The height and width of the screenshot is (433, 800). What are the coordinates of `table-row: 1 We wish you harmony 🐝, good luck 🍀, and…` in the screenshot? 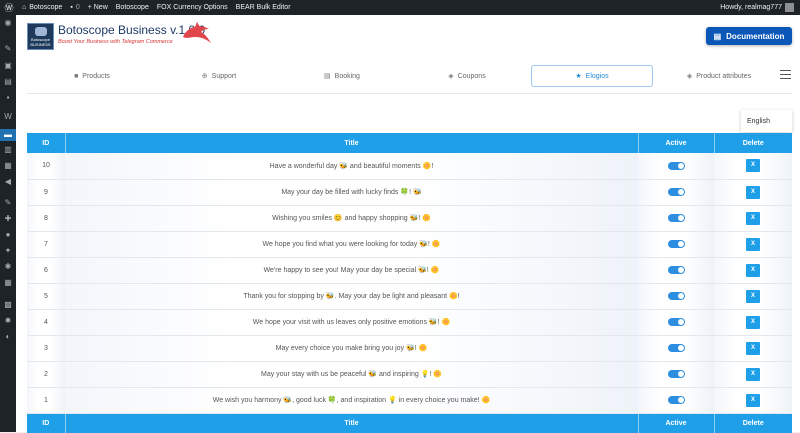 It's located at (409, 400).